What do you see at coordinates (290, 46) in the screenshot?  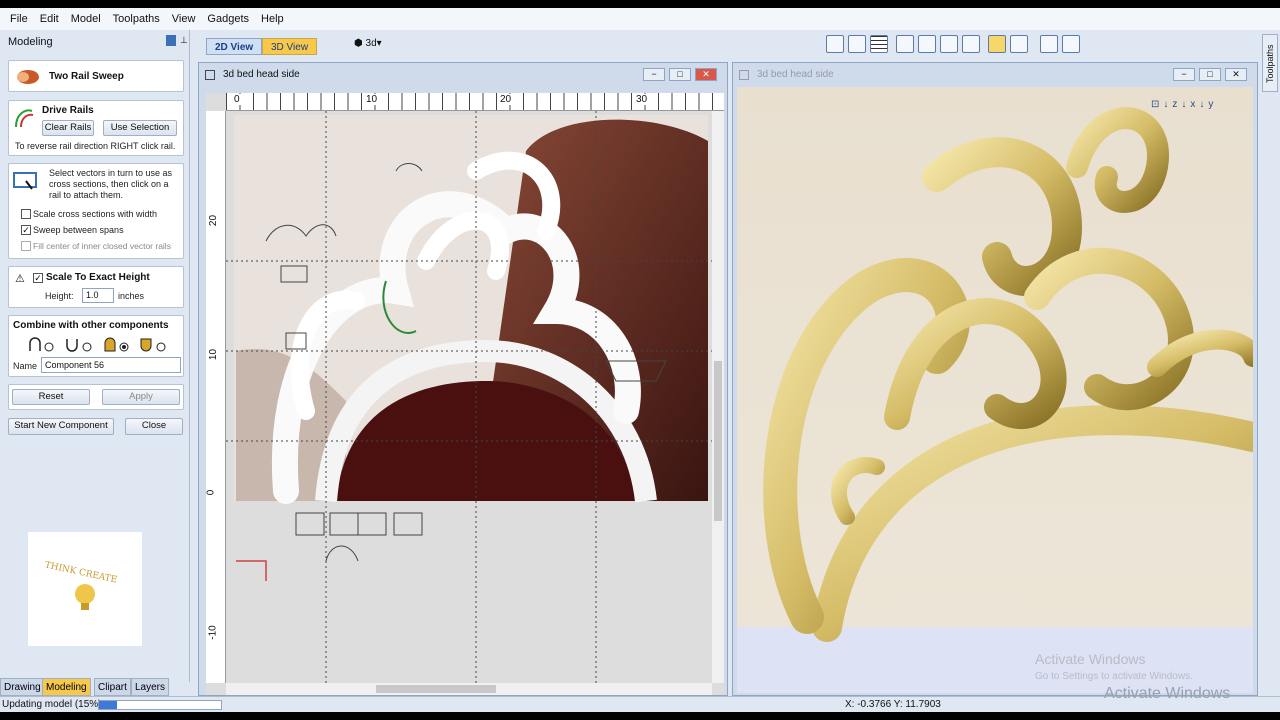 I see `tab-3d-view: 3D View` at bounding box center [290, 46].